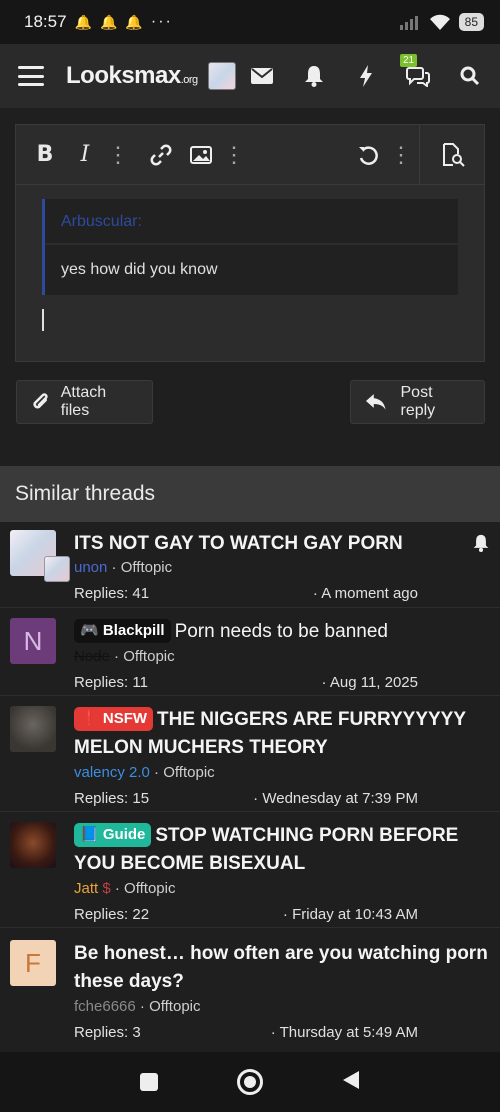 This screenshot has width=500, height=1112. I want to click on more-notifications-icon: ···, so click(161, 21).